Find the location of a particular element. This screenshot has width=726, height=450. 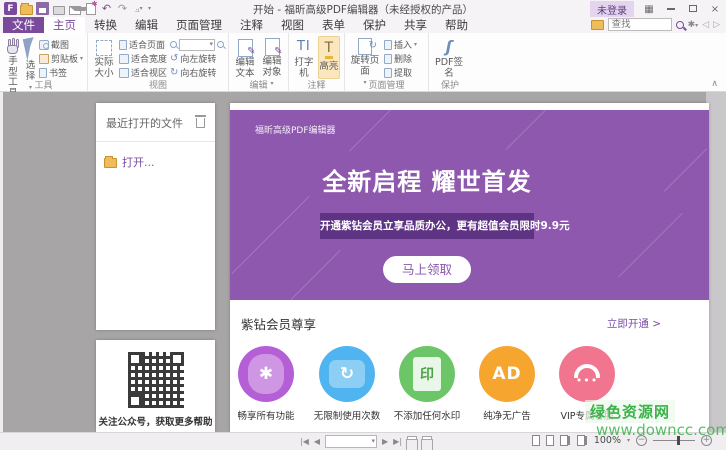

ribbon: 手型工具 选择 ▾ 截图 剪贴板▾ 书签 工具 实际大小 适合页面 适合宽度 is located at coordinates (363, 65).